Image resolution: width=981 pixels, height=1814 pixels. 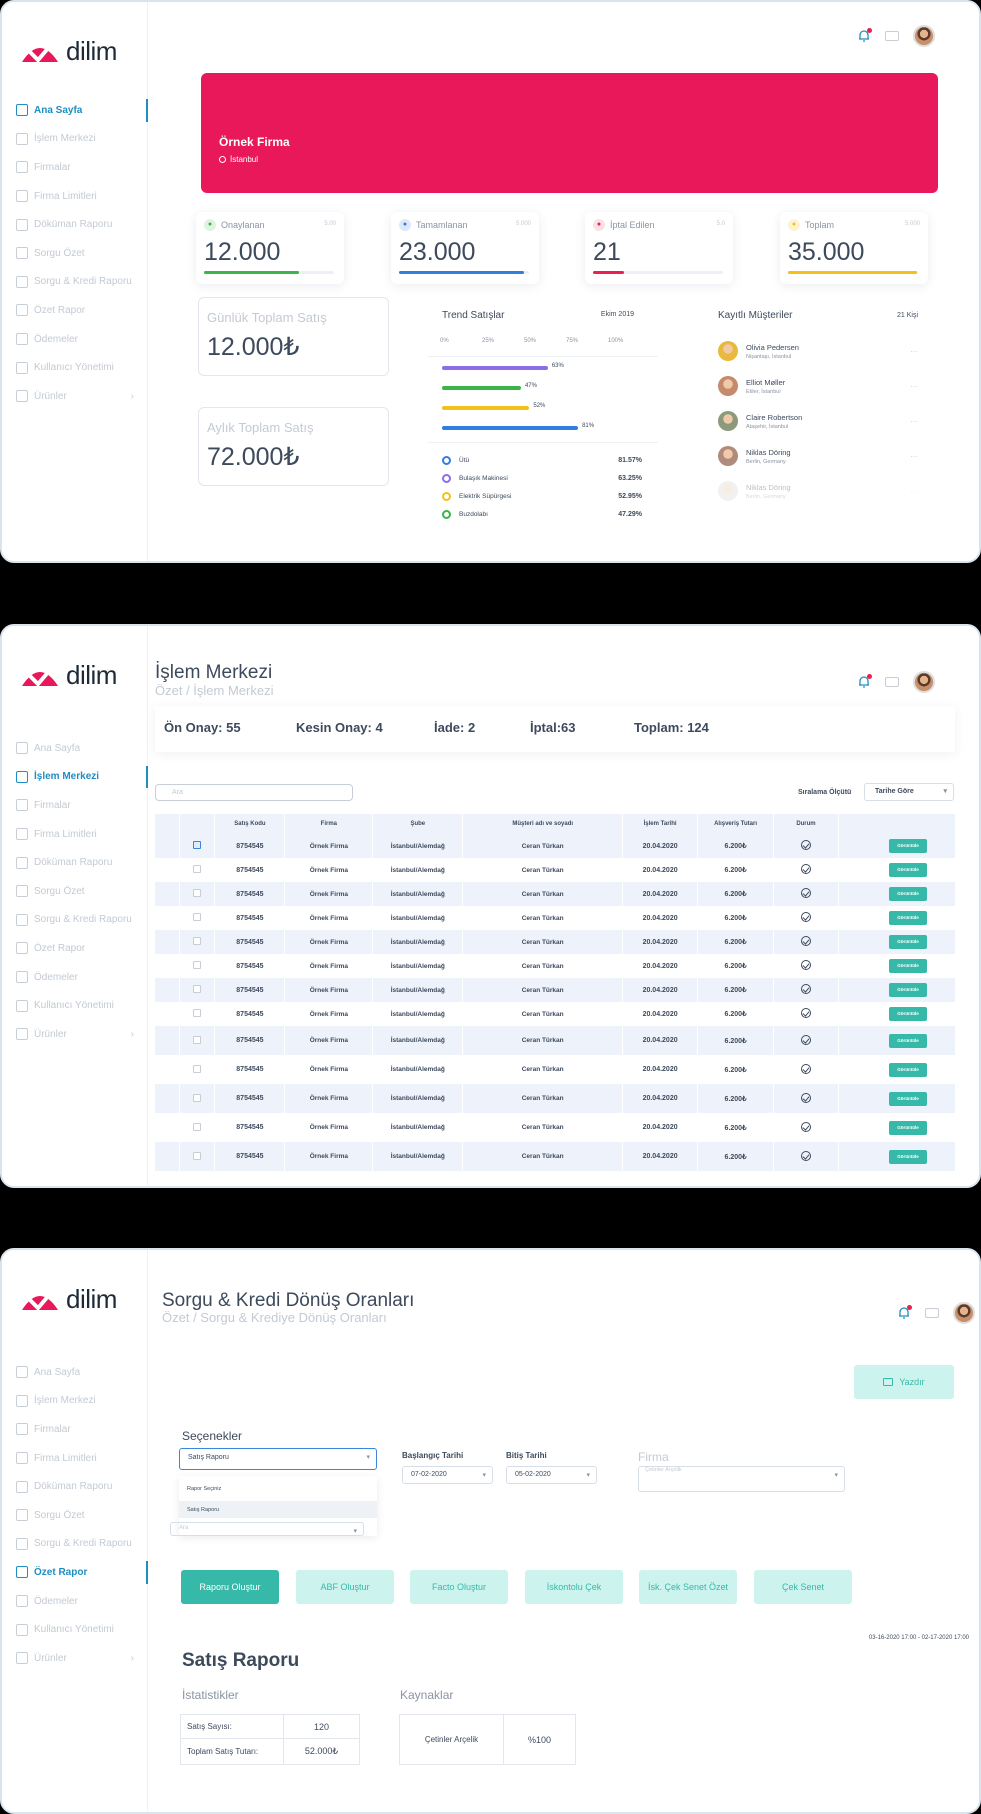 I want to click on action-button: ABF Oluştur, so click(x=345, y=1587).